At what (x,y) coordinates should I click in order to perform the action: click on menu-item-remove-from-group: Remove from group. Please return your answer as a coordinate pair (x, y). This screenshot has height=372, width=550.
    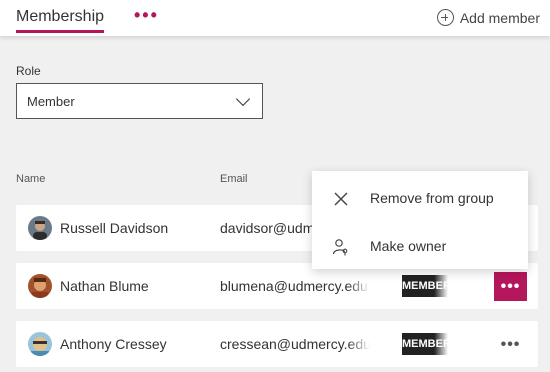
    Looking at the image, I should click on (420, 198).